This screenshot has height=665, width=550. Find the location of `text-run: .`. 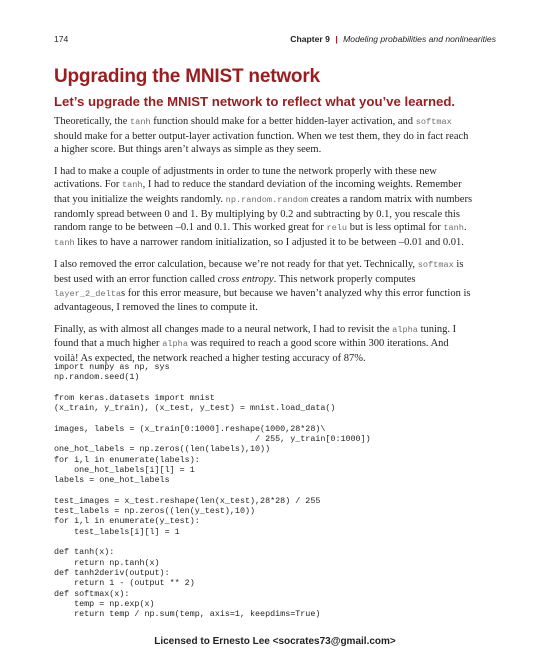

text-run: . is located at coordinates (465, 228).